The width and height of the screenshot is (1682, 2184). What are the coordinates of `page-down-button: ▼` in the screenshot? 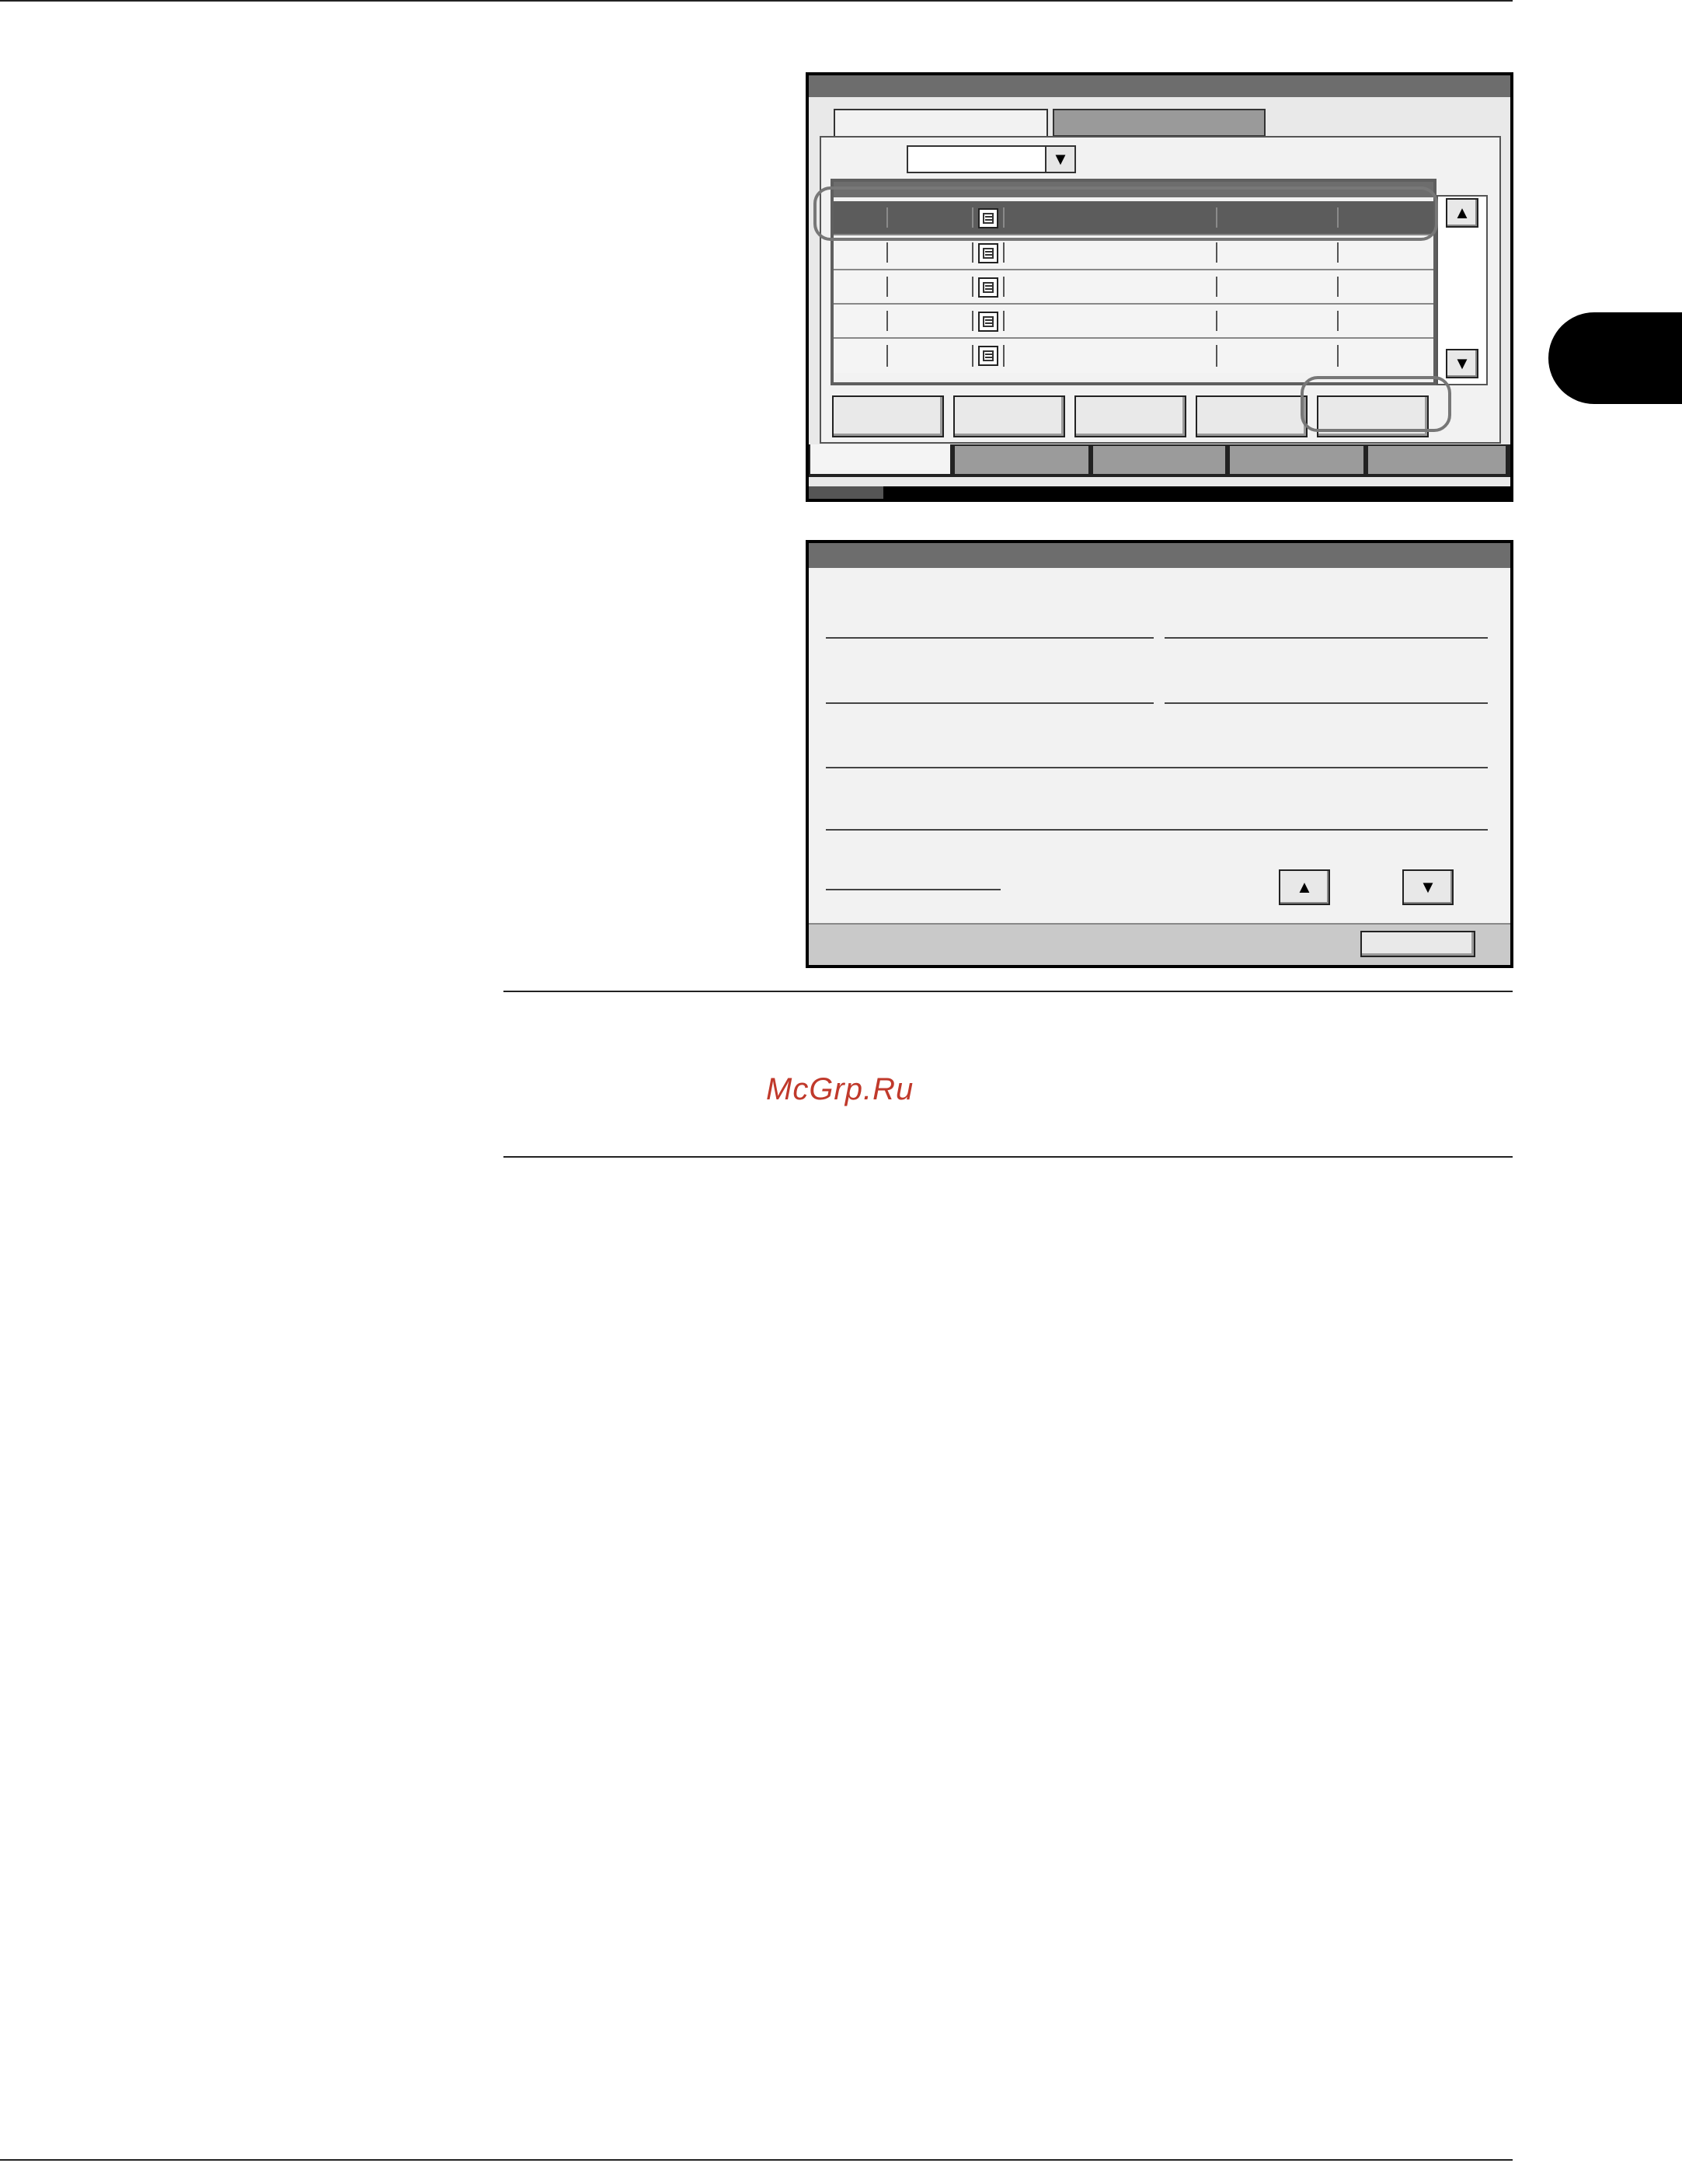 It's located at (1428, 887).